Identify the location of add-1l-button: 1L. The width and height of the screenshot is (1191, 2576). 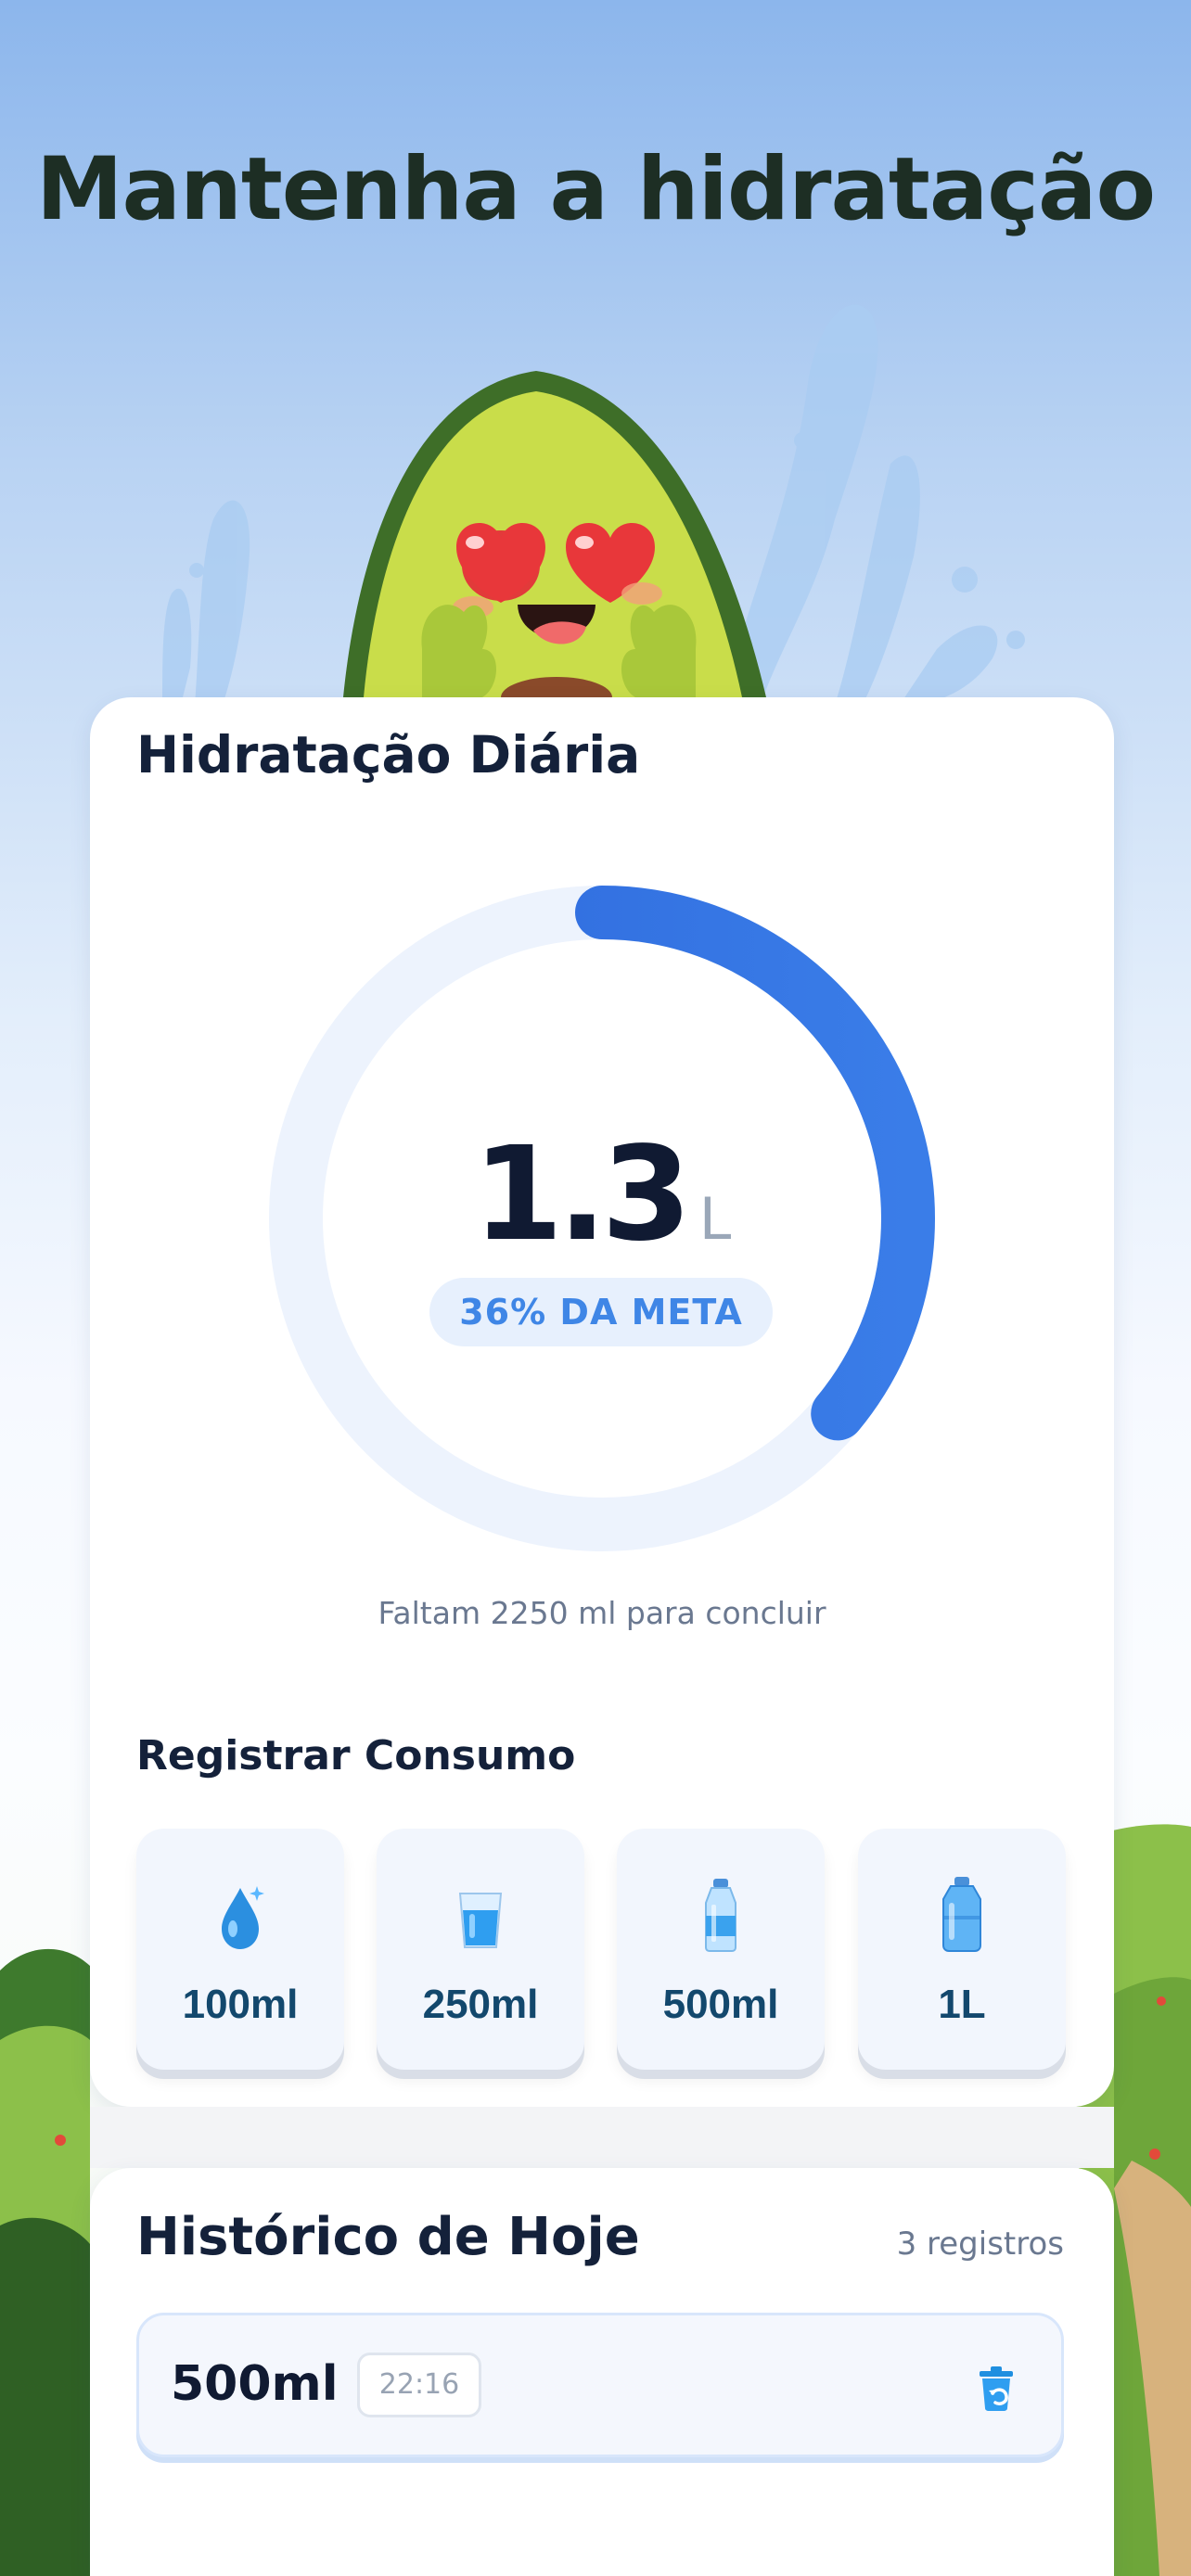
(962, 1950).